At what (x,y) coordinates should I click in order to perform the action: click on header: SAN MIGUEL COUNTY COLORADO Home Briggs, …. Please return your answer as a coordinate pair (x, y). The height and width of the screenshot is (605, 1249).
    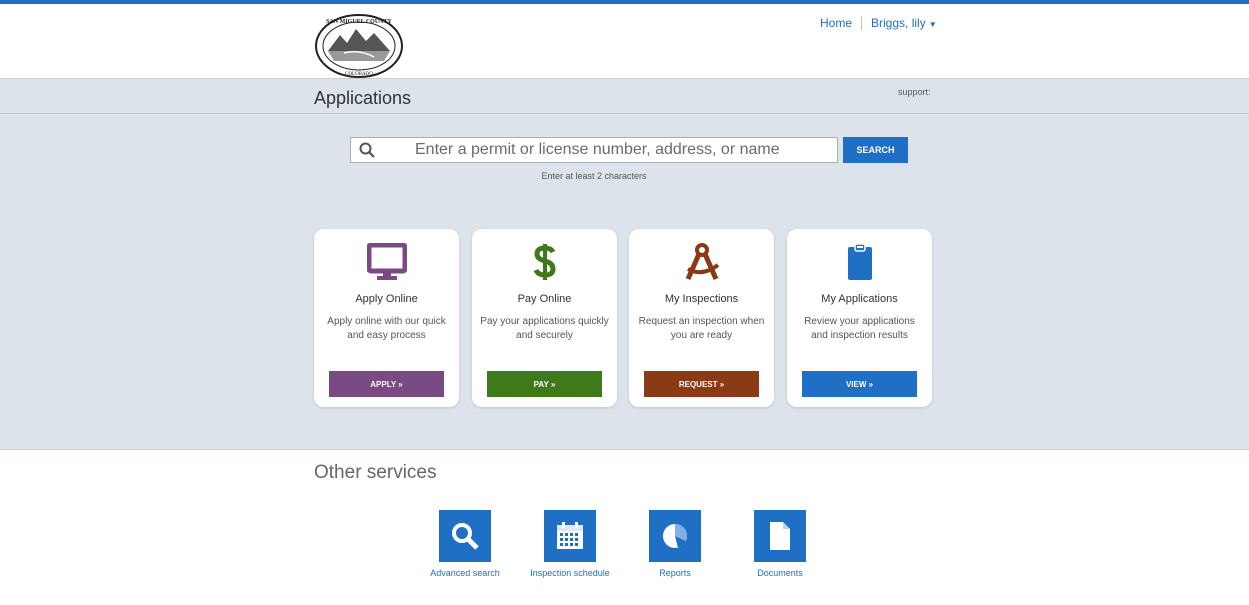
    Looking at the image, I should click on (624, 41).